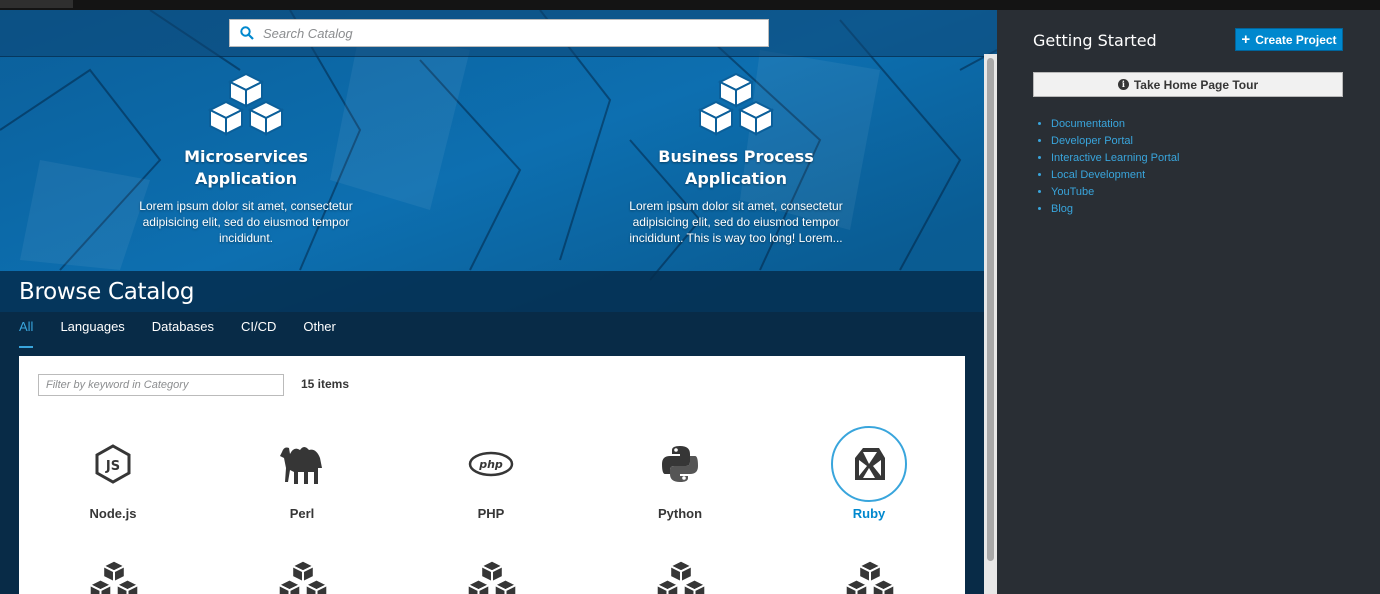  I want to click on take-tour-button: i Take Home Page Tour, so click(1188, 84).